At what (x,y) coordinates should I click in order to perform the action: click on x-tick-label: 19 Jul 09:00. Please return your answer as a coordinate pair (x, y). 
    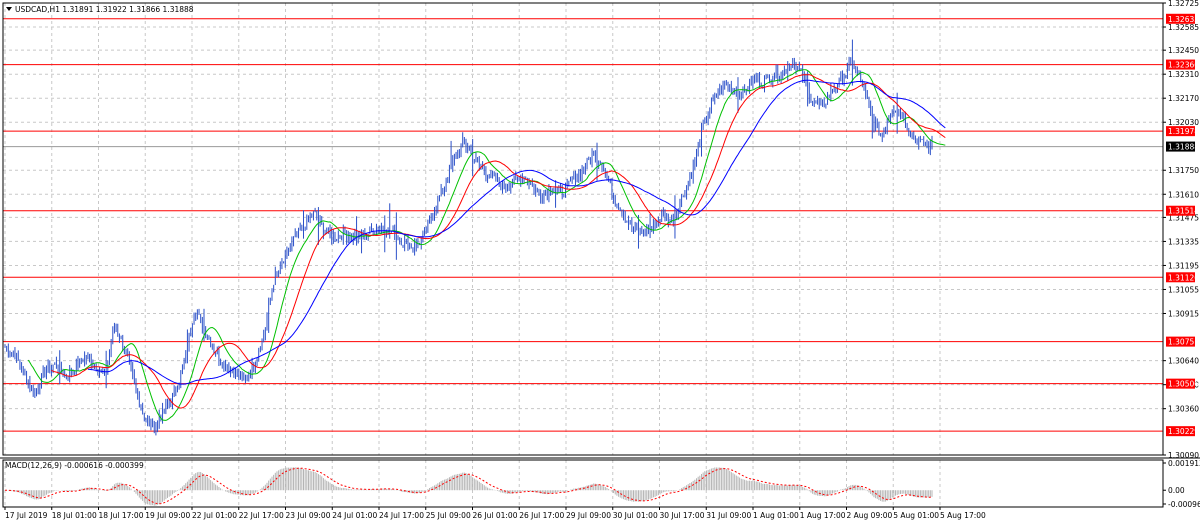
    Looking at the image, I should click on (167, 515).